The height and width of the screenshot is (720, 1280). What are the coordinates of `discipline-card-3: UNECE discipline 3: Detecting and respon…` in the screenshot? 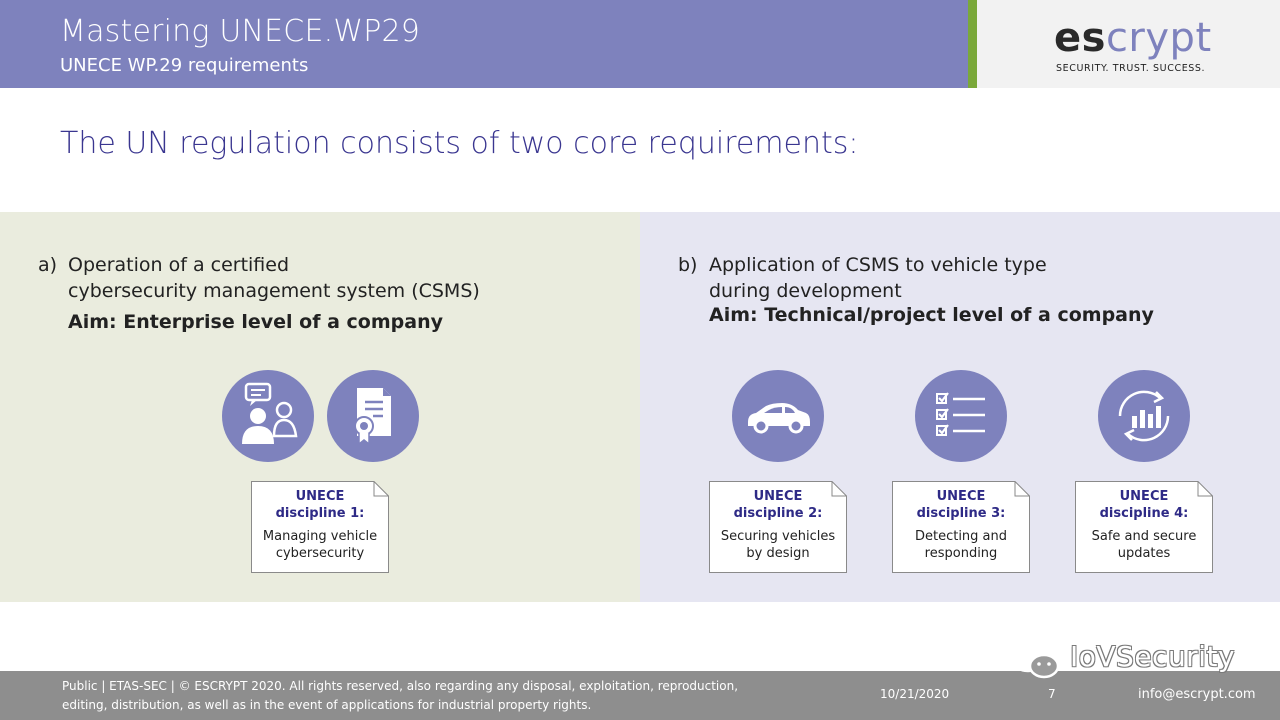 It's located at (961, 527).